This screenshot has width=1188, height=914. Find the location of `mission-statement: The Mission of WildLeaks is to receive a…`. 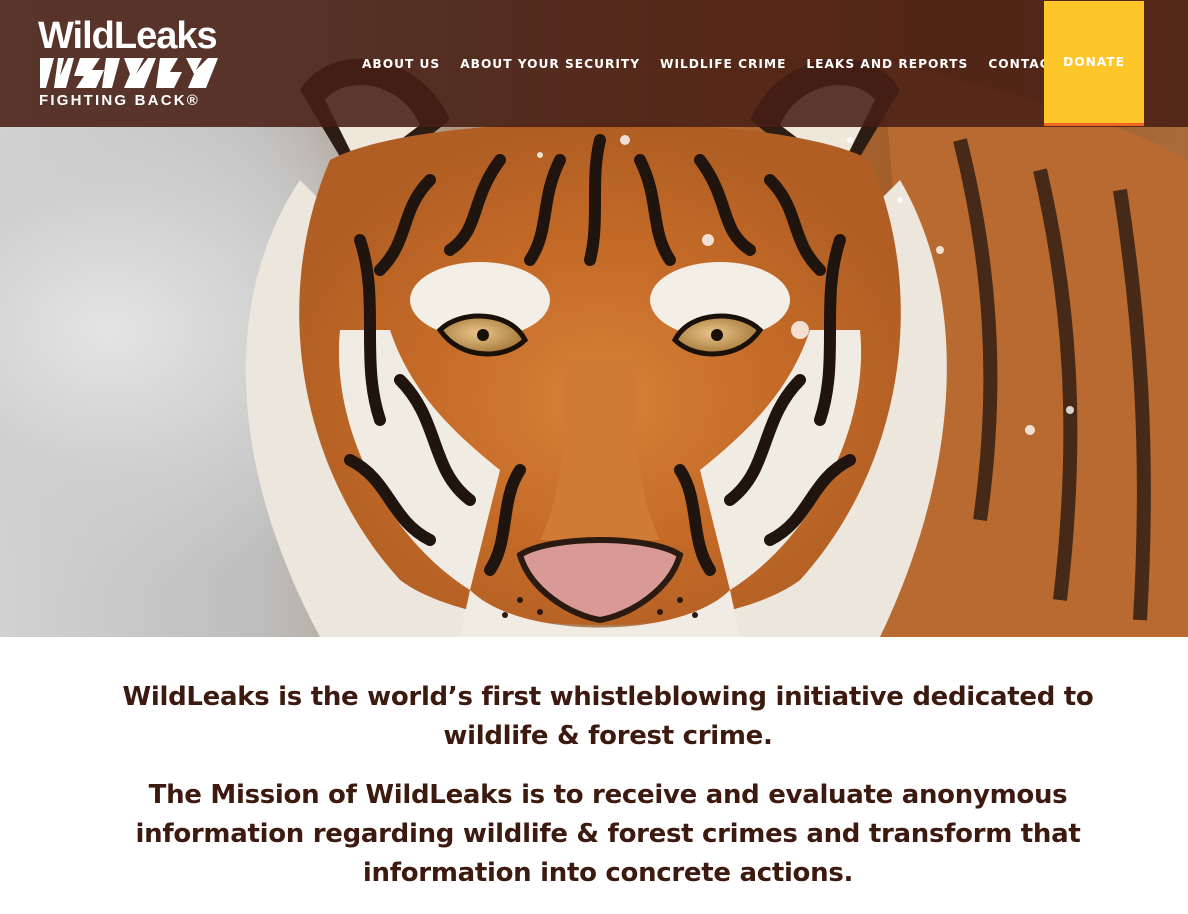

mission-statement: The Mission of WildLeaks is to receive a… is located at coordinates (608, 834).